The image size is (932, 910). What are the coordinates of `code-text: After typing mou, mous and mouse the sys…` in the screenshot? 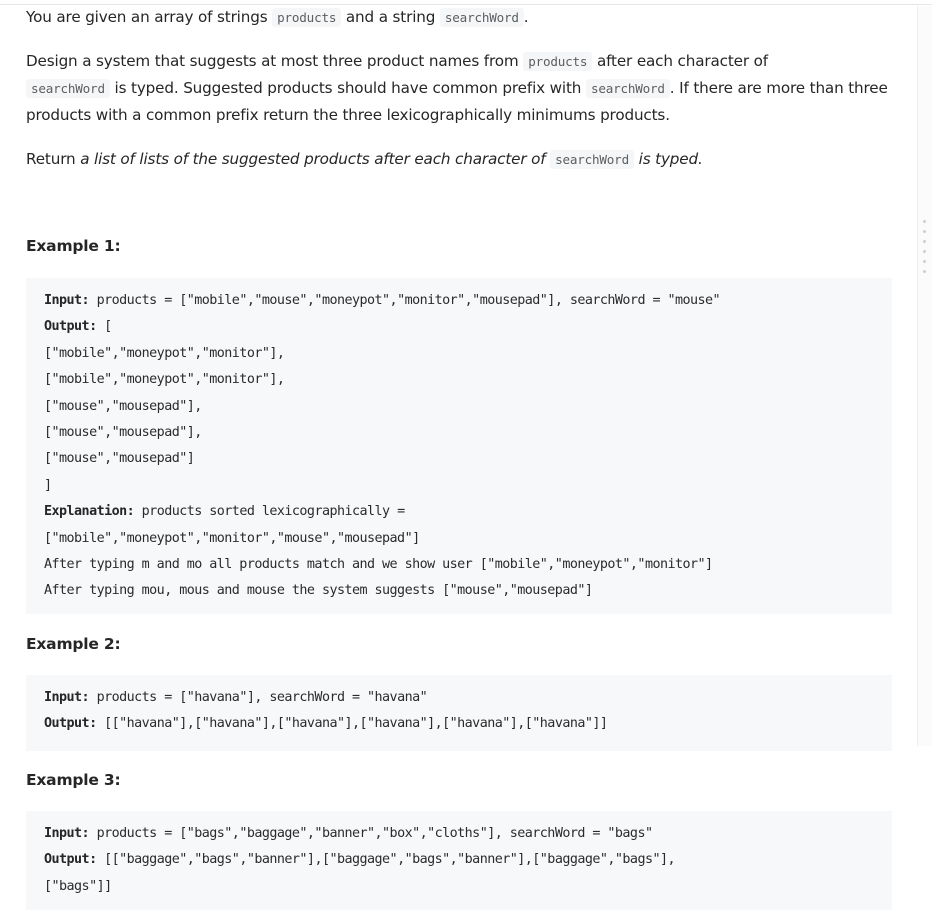 It's located at (318, 591).